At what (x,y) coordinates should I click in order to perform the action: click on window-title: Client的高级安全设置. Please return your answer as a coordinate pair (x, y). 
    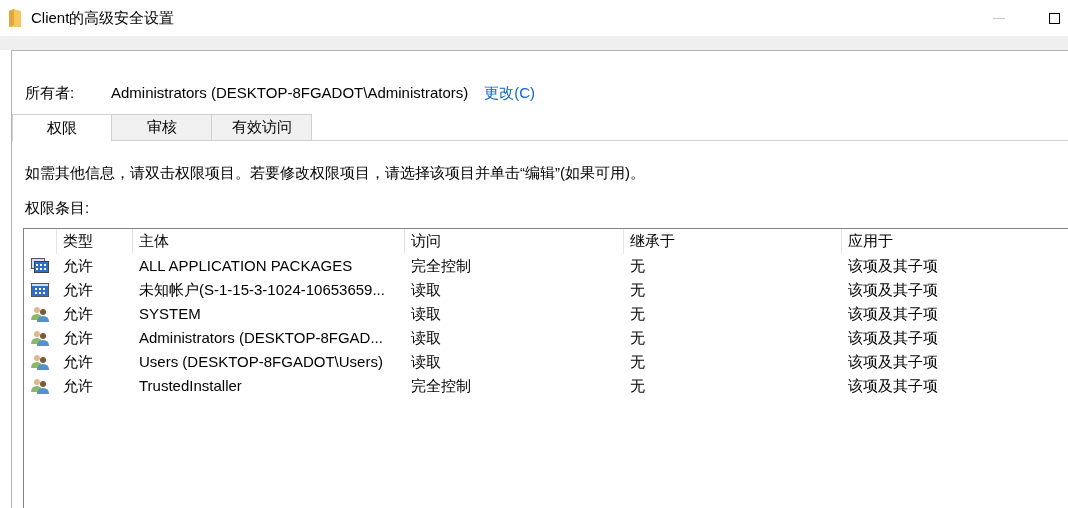
    Looking at the image, I should click on (103, 17).